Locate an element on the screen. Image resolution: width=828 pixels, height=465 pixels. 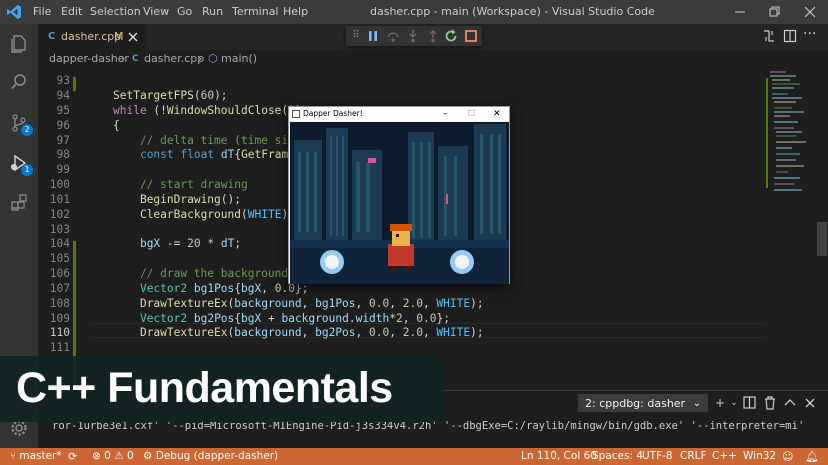
window-app-icon is located at coordinates (296, 114).